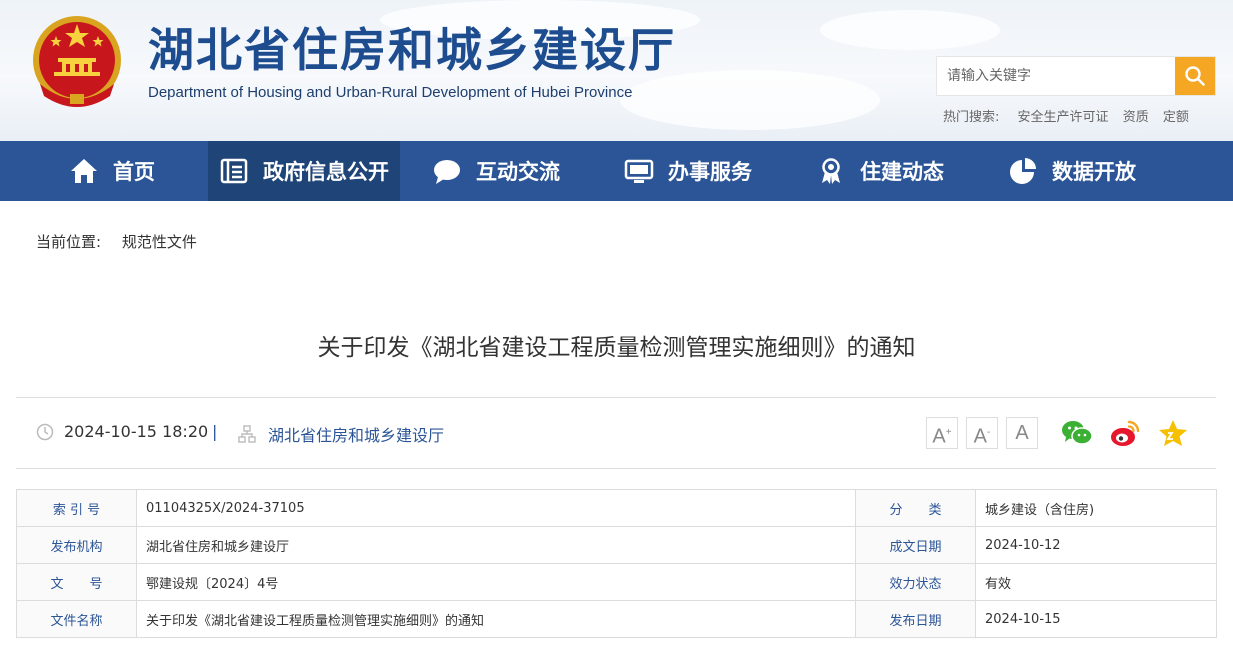 This screenshot has width=1233, height=646. I want to click on nav-item-gov-info: 政府信息公开, so click(304, 171).